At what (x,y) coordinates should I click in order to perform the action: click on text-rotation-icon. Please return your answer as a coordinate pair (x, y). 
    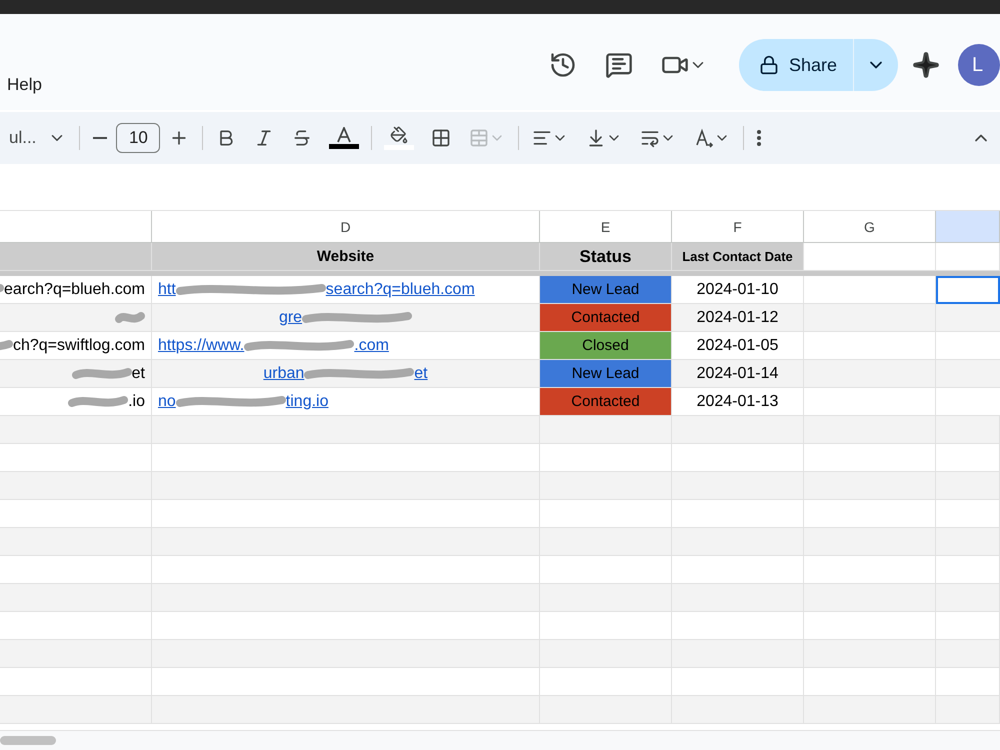
    Looking at the image, I should click on (704, 138).